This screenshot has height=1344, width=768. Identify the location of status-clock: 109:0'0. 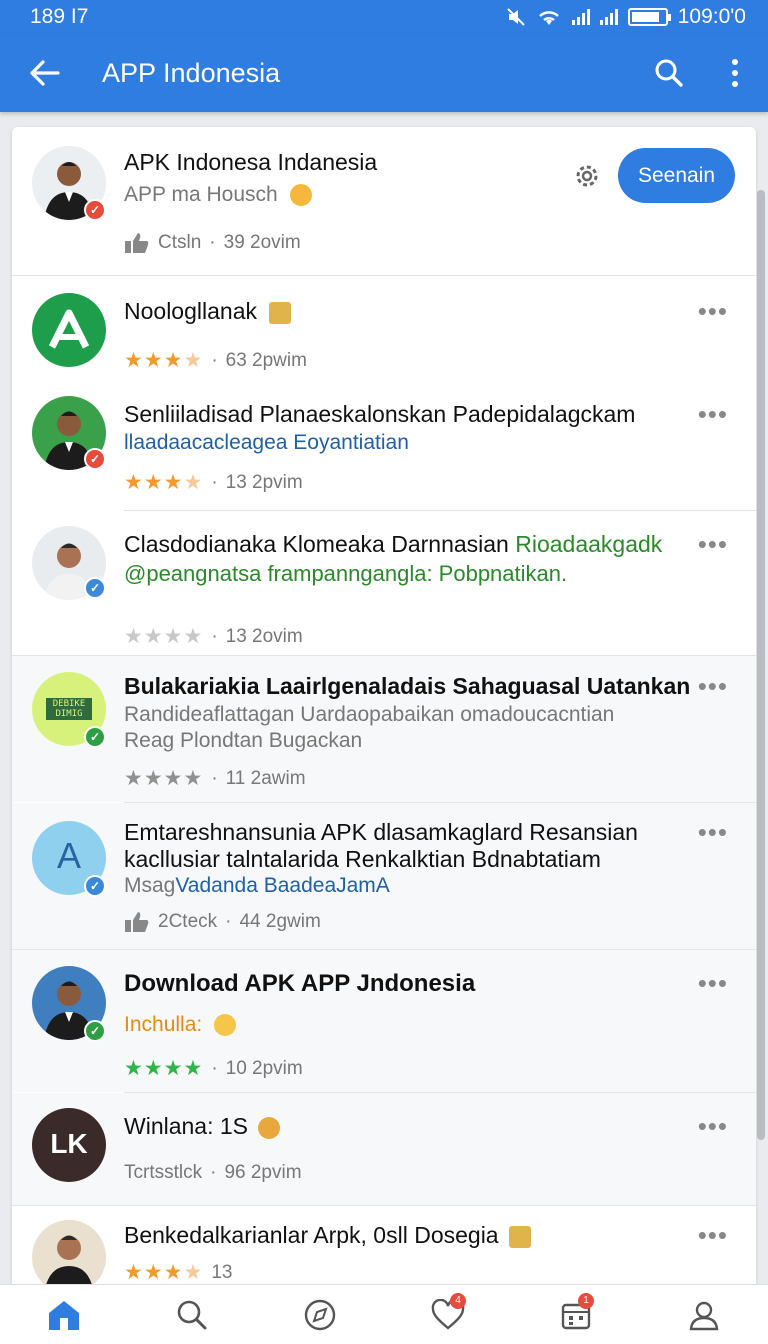
(711, 16).